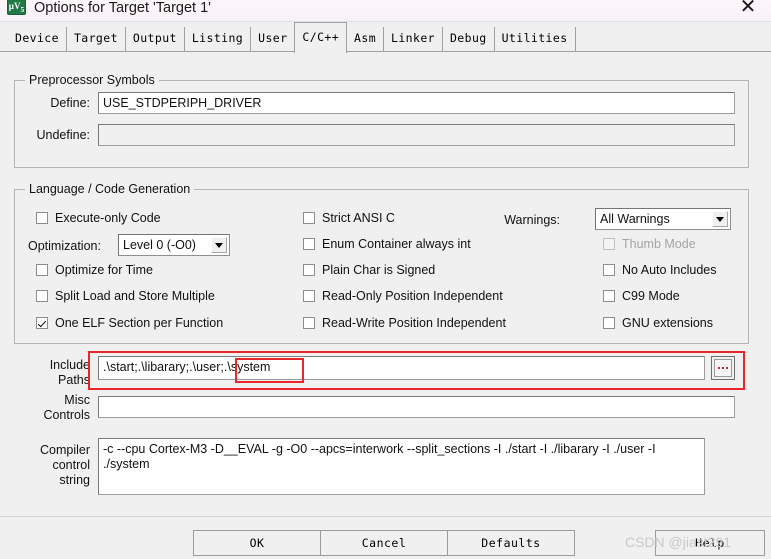 This screenshot has height=559, width=771. What do you see at coordinates (321, 37) in the screenshot?
I see `tab-c-cpp: C/C++` at bounding box center [321, 37].